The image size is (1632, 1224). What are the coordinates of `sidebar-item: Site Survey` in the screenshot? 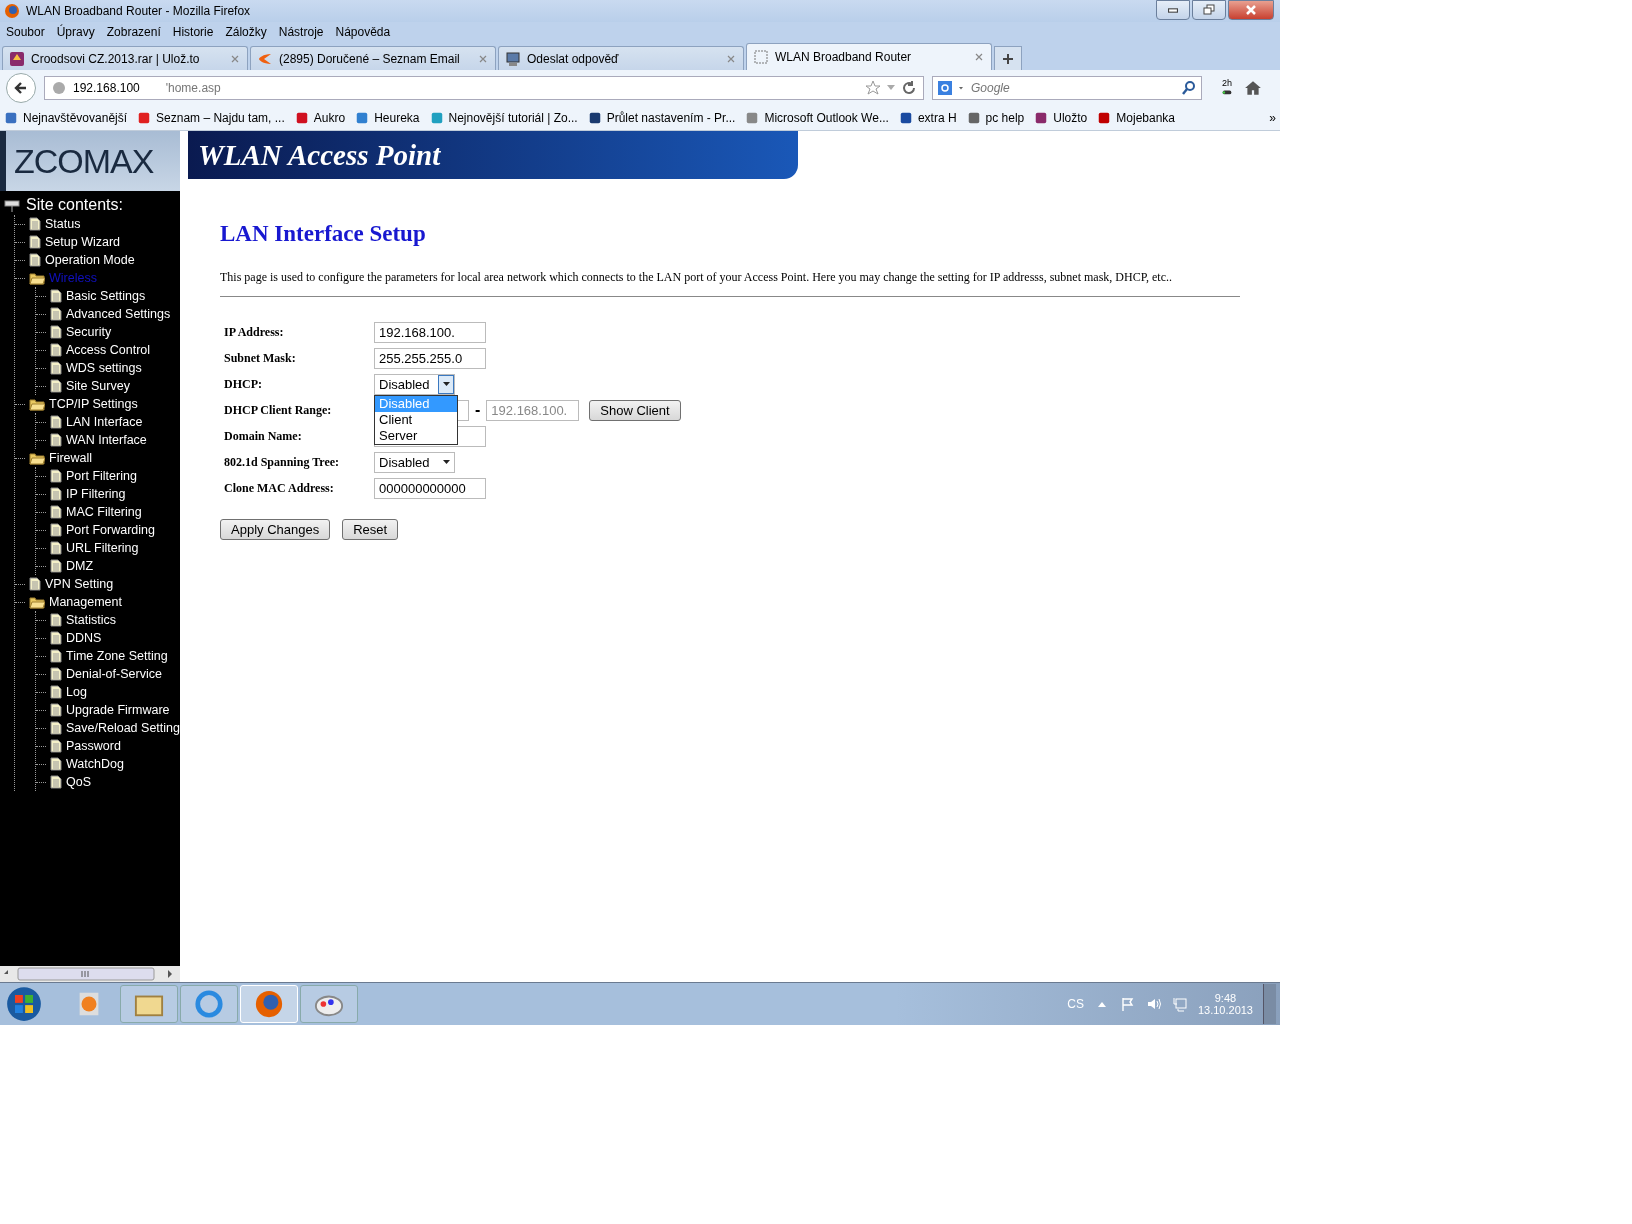 It's located at (98, 386).